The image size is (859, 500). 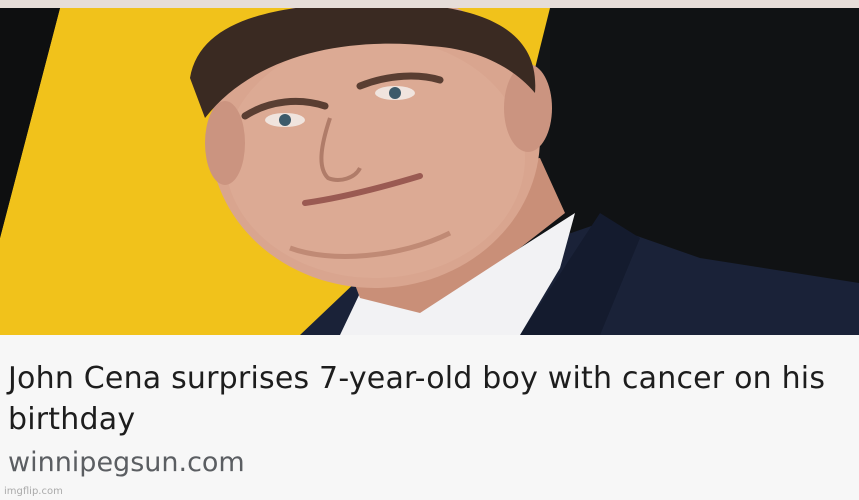 What do you see at coordinates (126, 462) in the screenshot?
I see `article-source: winnipegsun.com` at bounding box center [126, 462].